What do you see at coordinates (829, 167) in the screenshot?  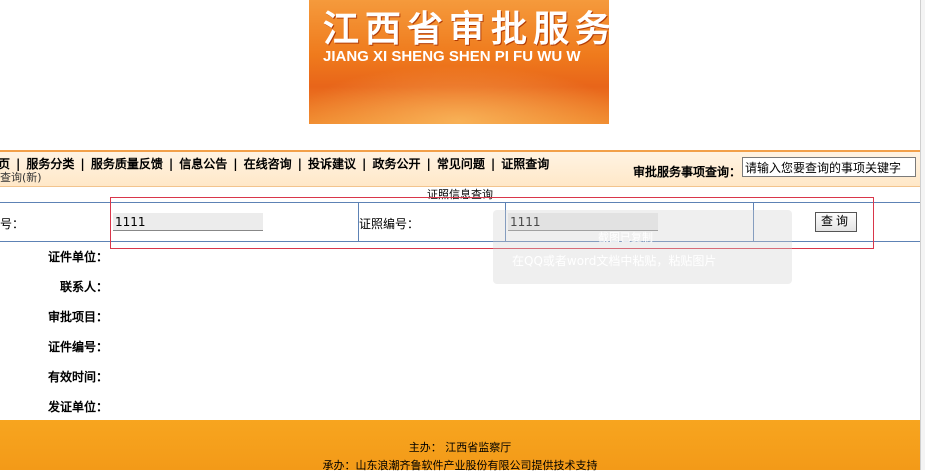 I see `service-search-input` at bounding box center [829, 167].